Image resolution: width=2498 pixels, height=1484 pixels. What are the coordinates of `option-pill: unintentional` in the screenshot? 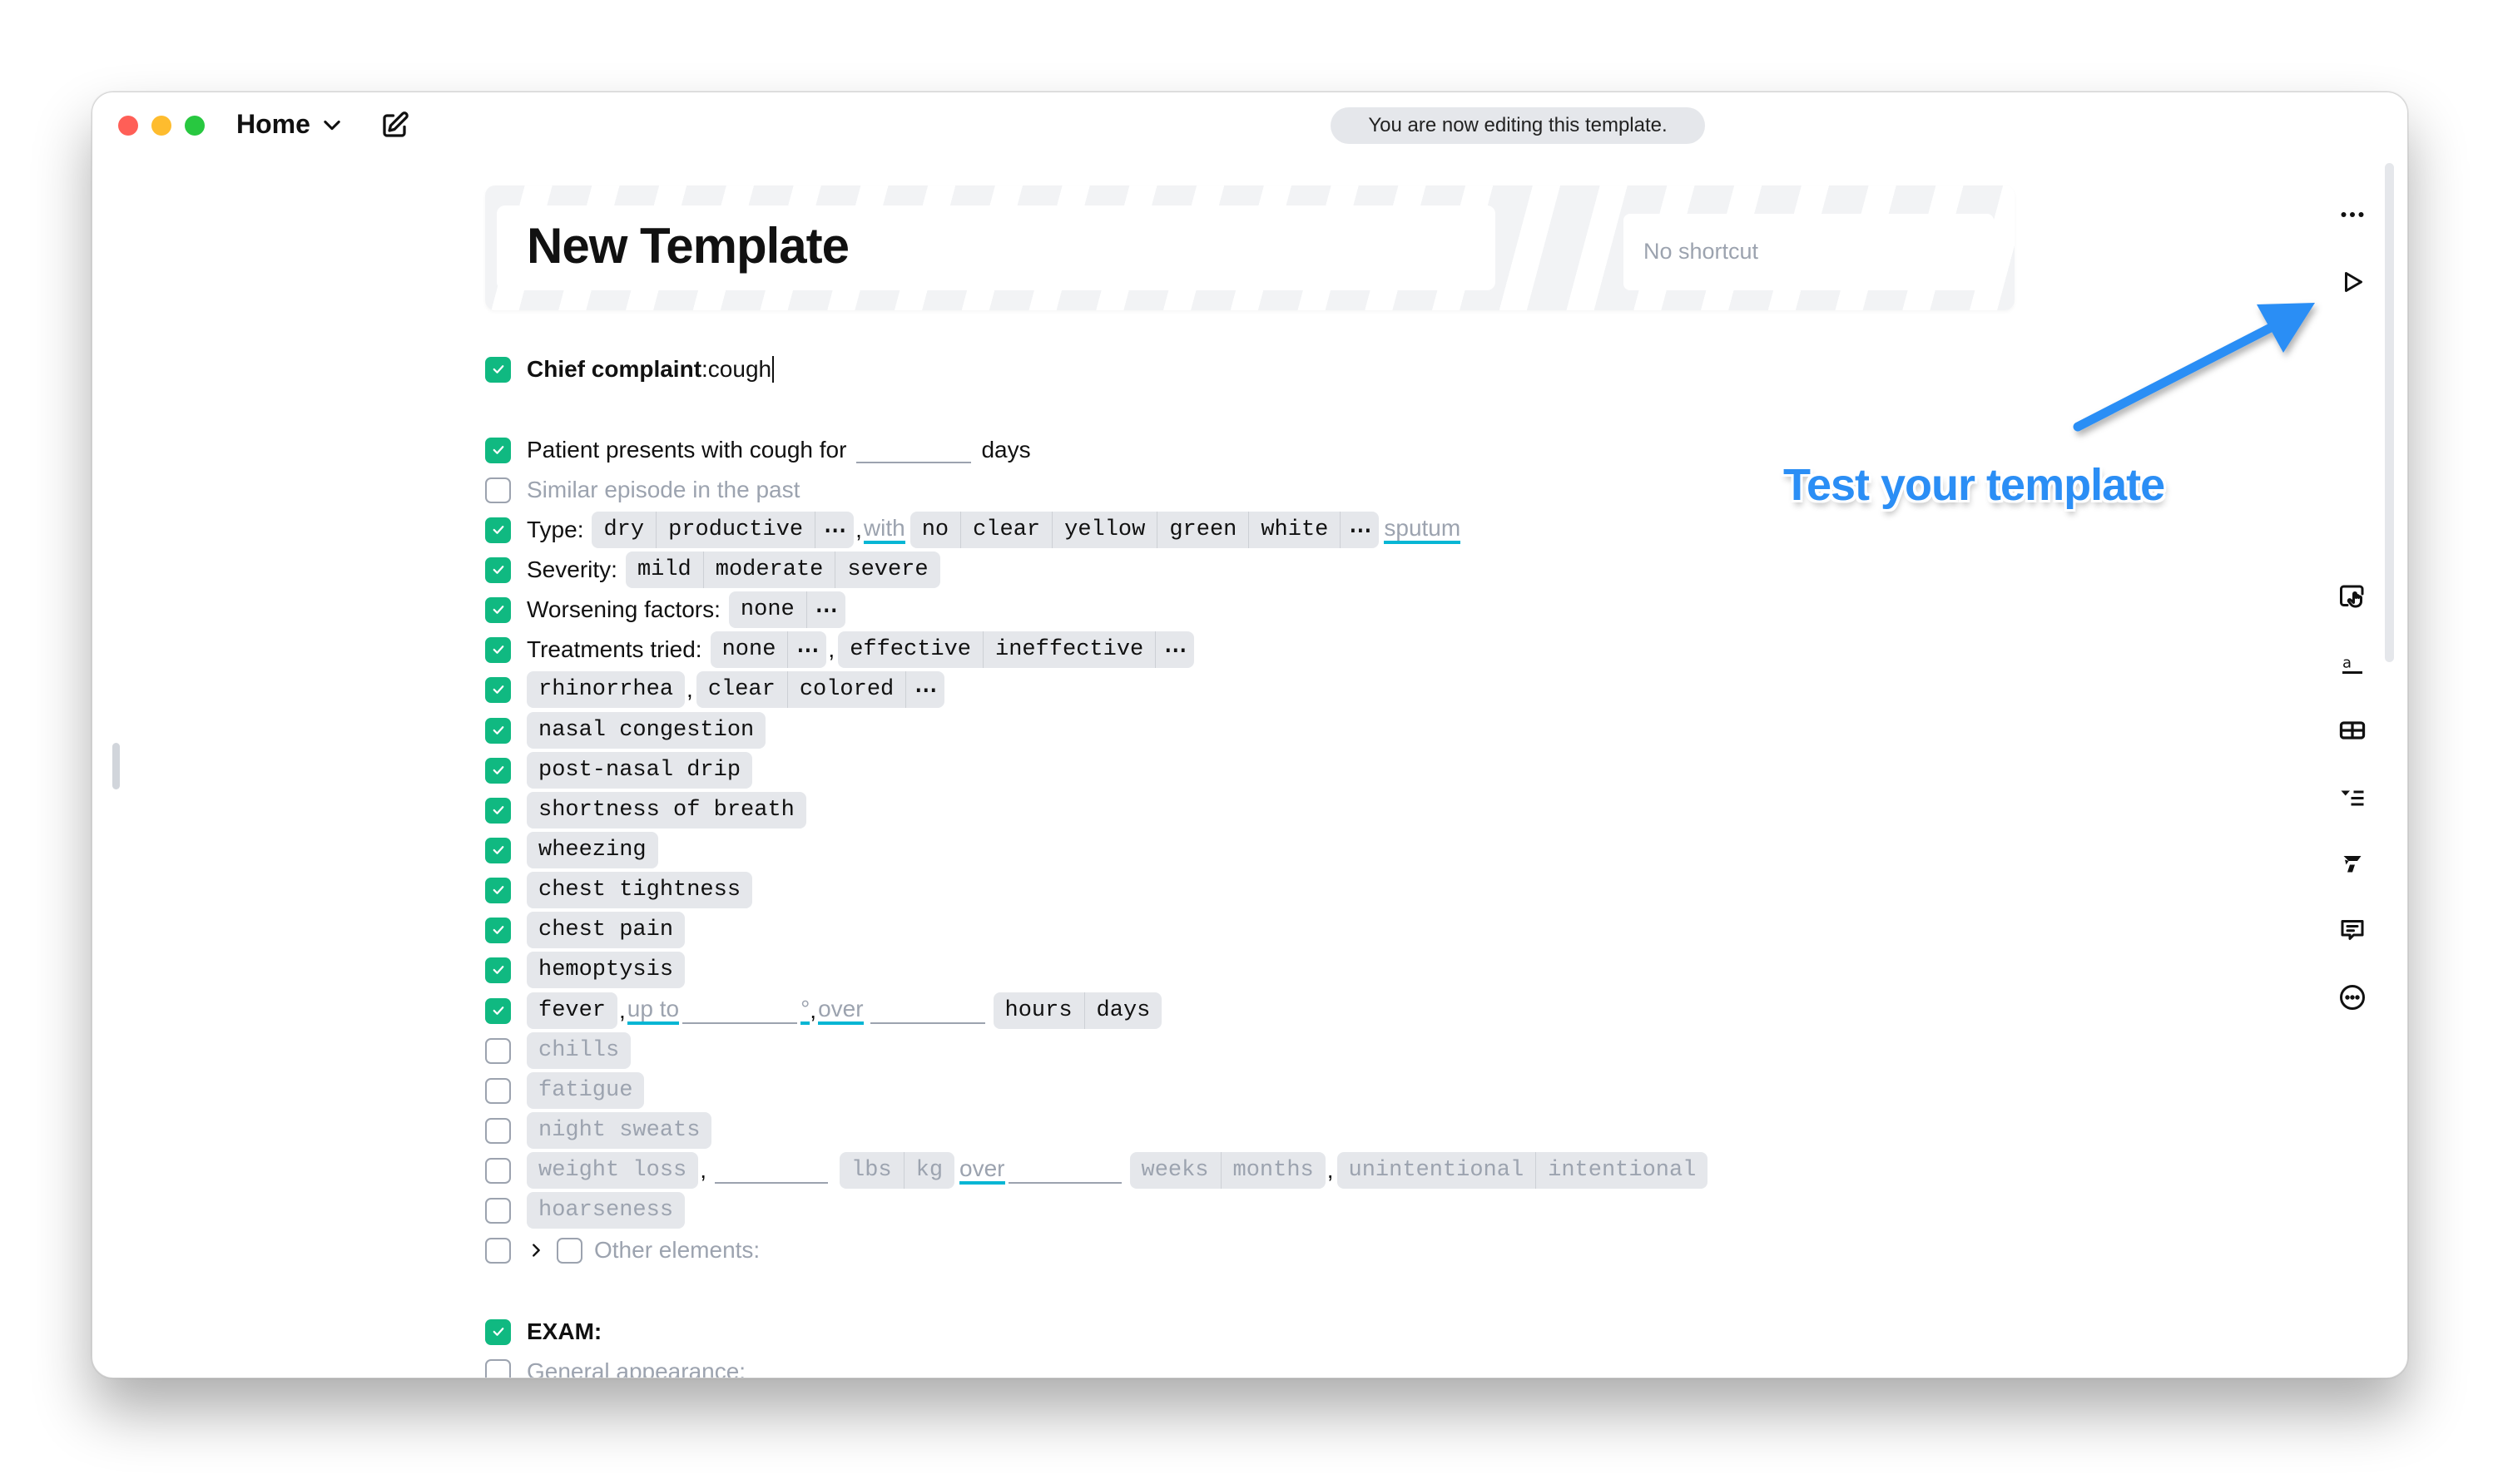 It's located at (1437, 1170).